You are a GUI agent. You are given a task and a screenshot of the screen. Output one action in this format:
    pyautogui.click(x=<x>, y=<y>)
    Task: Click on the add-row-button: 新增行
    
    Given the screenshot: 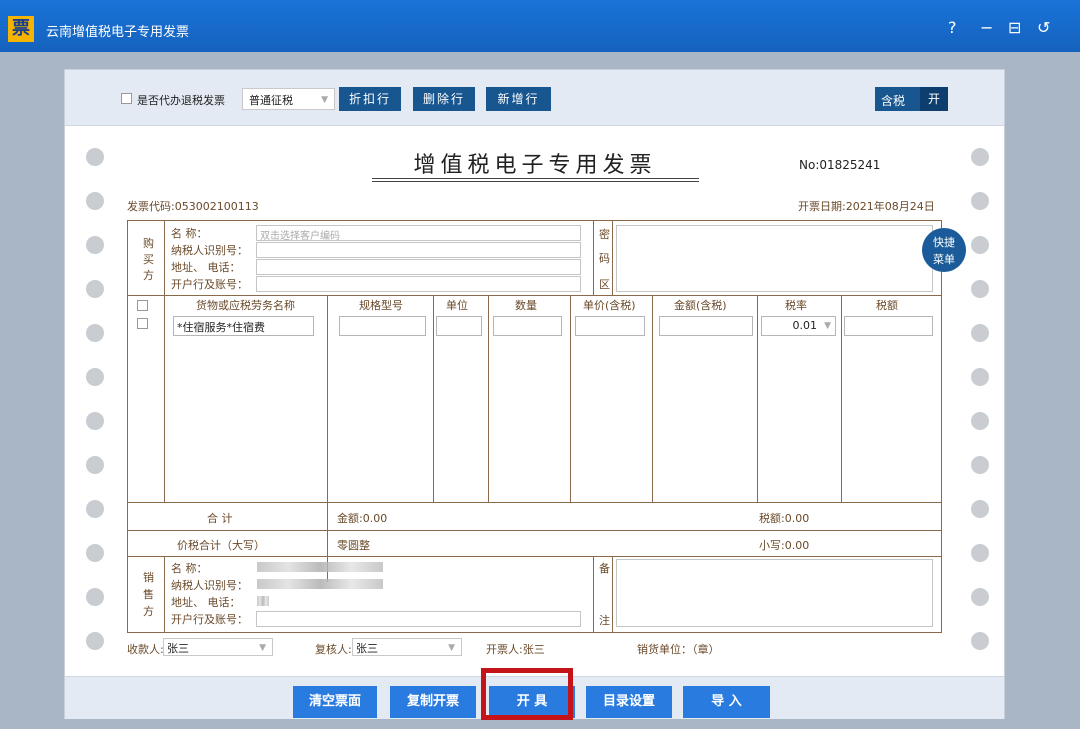 What is the action you would take?
    pyautogui.click(x=518, y=99)
    